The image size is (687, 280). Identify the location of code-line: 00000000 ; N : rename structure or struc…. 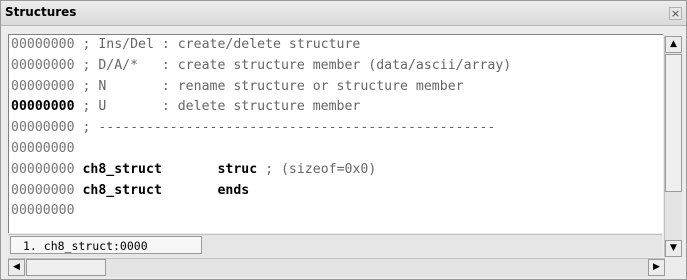
(336, 87).